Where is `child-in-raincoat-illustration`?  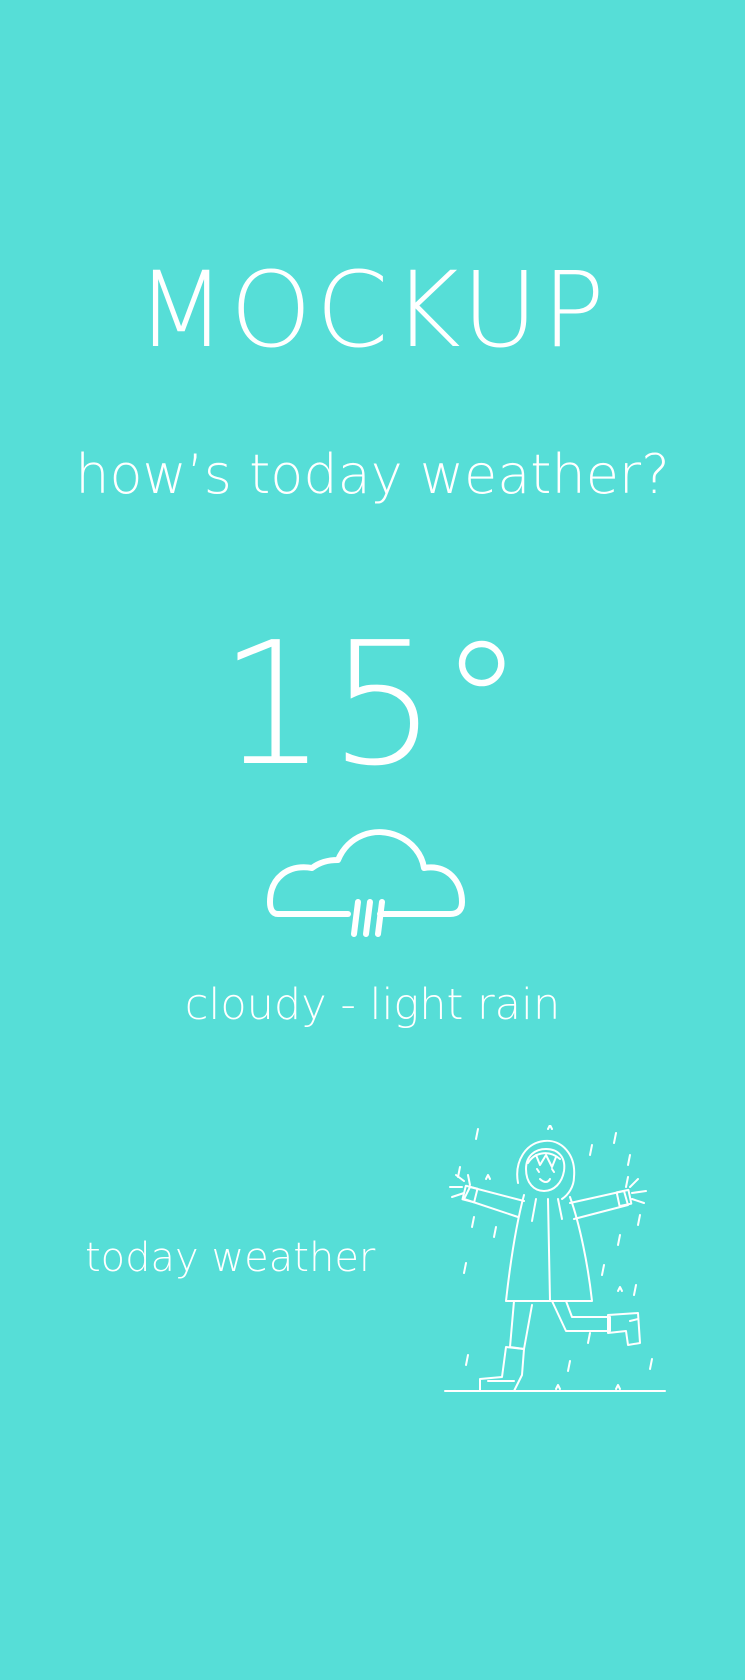
child-in-raincoat-illustration is located at coordinates (555, 1258).